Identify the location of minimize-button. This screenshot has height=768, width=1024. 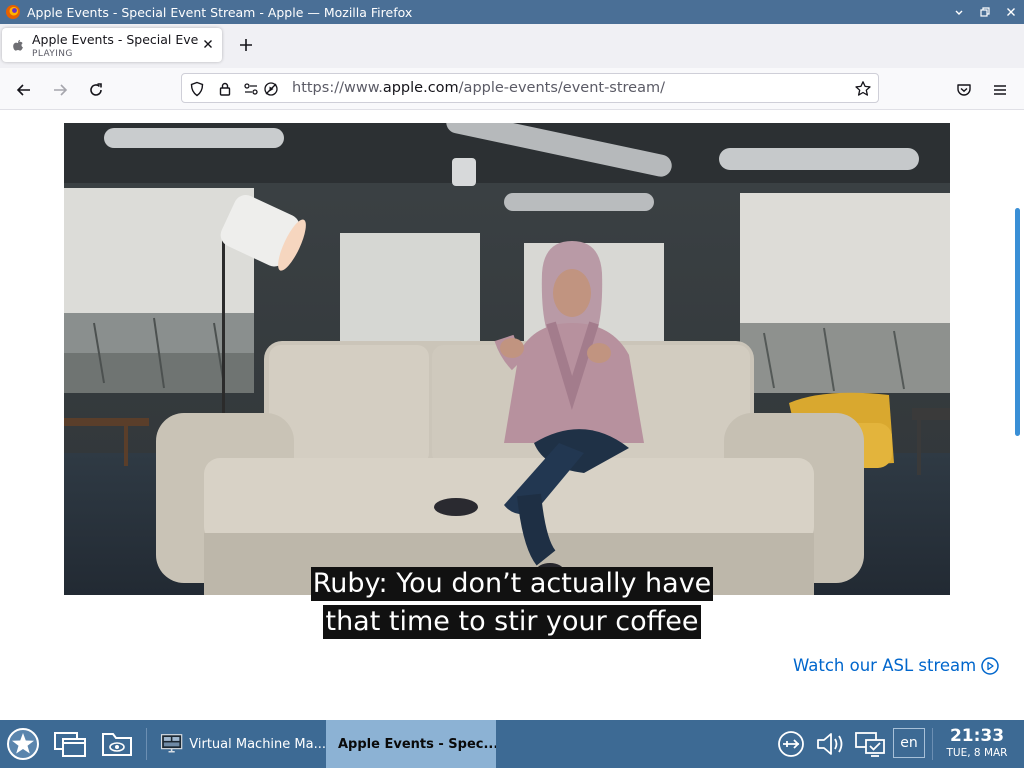
(959, 12).